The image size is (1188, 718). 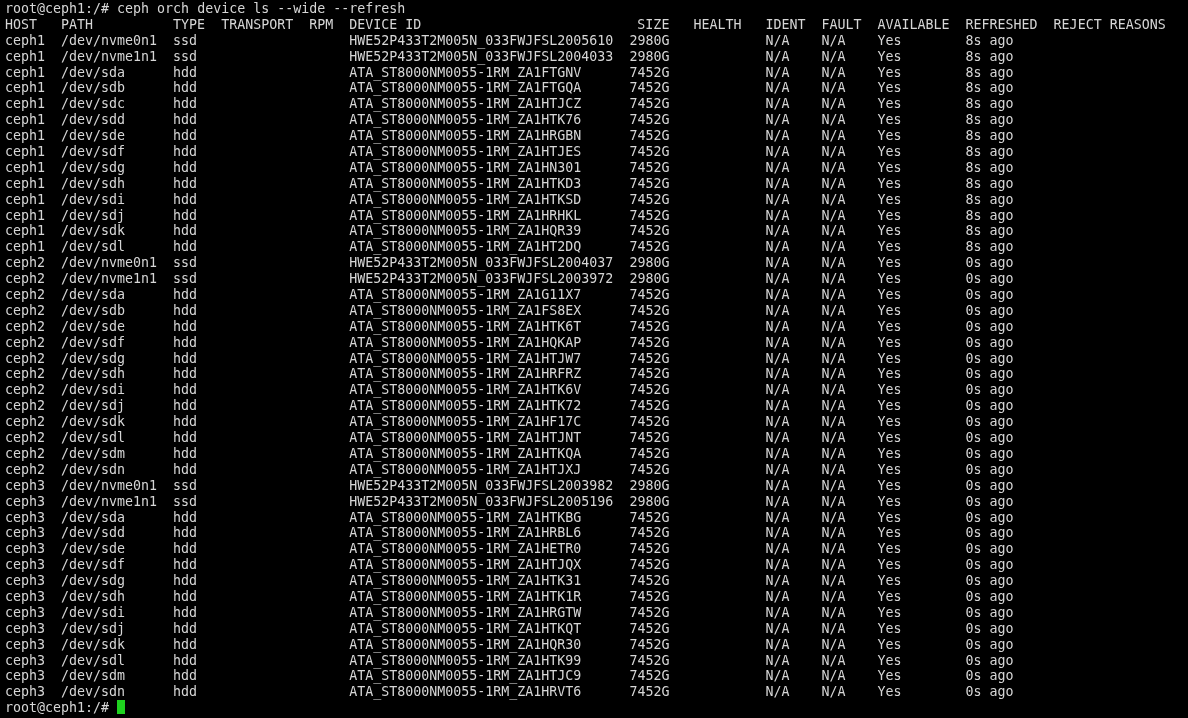 What do you see at coordinates (481, 485) in the screenshot?
I see `device-id-cell: HWE52P433T2M005N_033FWJFSL2003982` at bounding box center [481, 485].